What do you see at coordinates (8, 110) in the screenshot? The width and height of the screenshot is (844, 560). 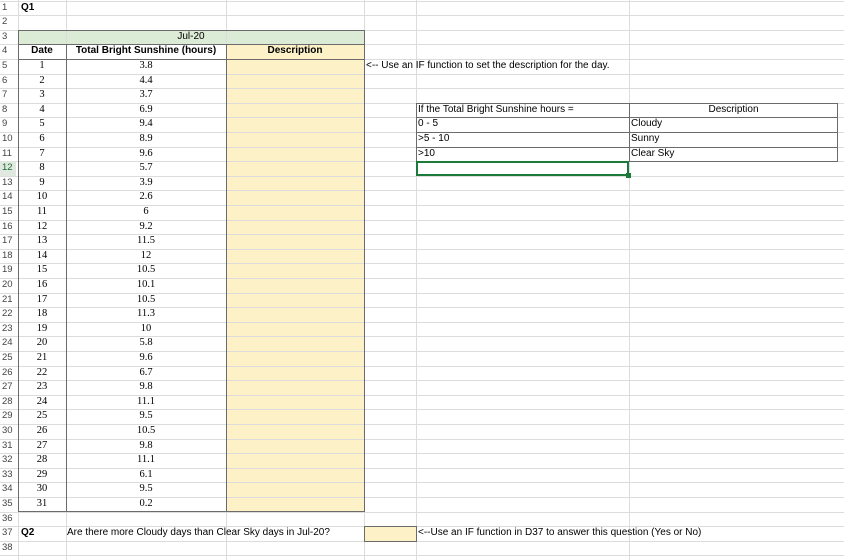 I see `row-number: 8` at bounding box center [8, 110].